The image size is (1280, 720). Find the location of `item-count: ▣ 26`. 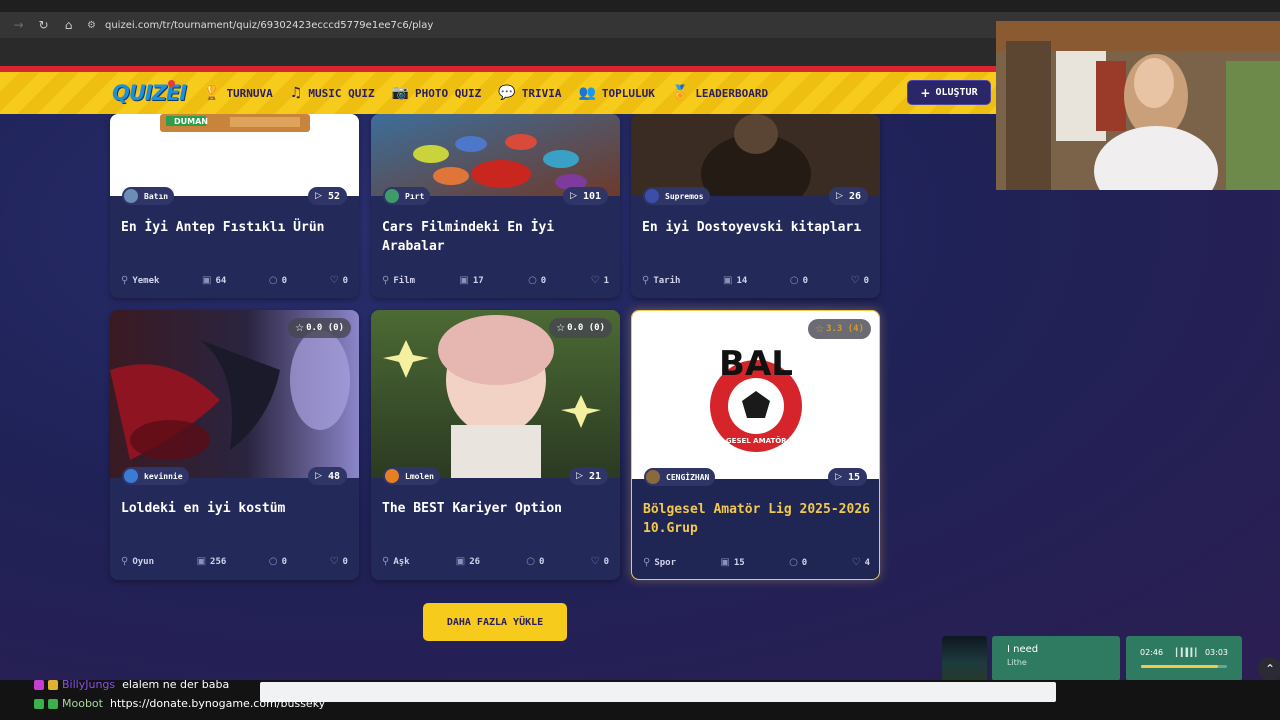

item-count: ▣ 26 is located at coordinates (468, 561).